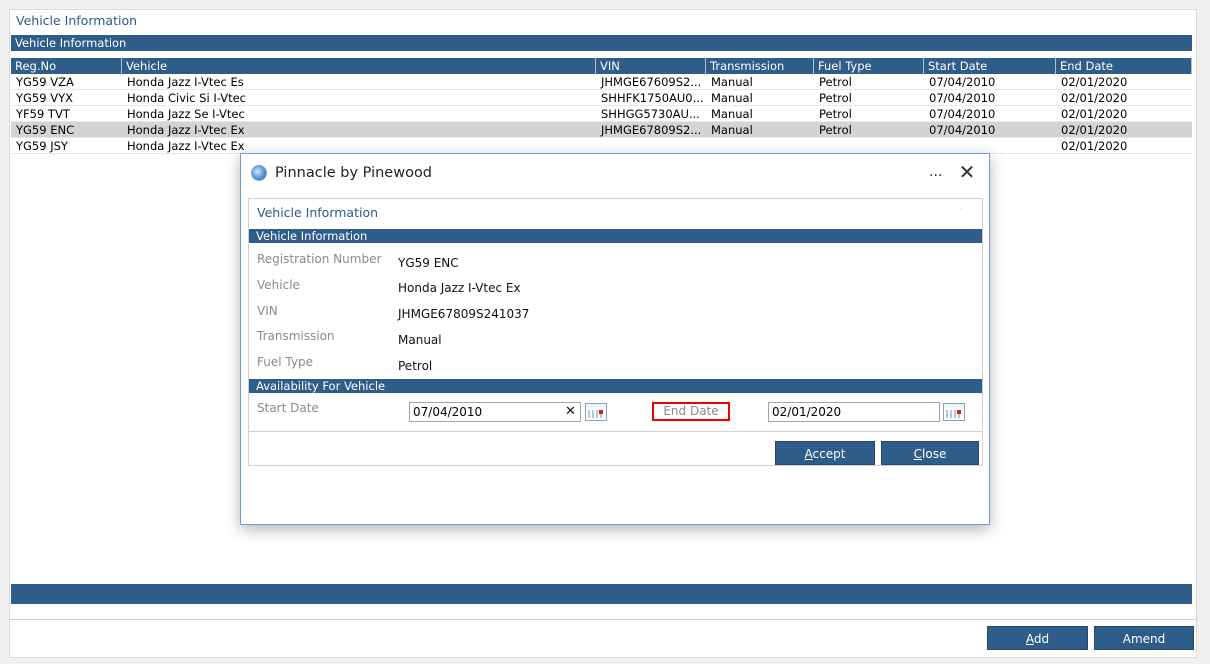  I want to click on dialog-titlebar: Pinnacle by Pinewood ... ✕, so click(615, 174).